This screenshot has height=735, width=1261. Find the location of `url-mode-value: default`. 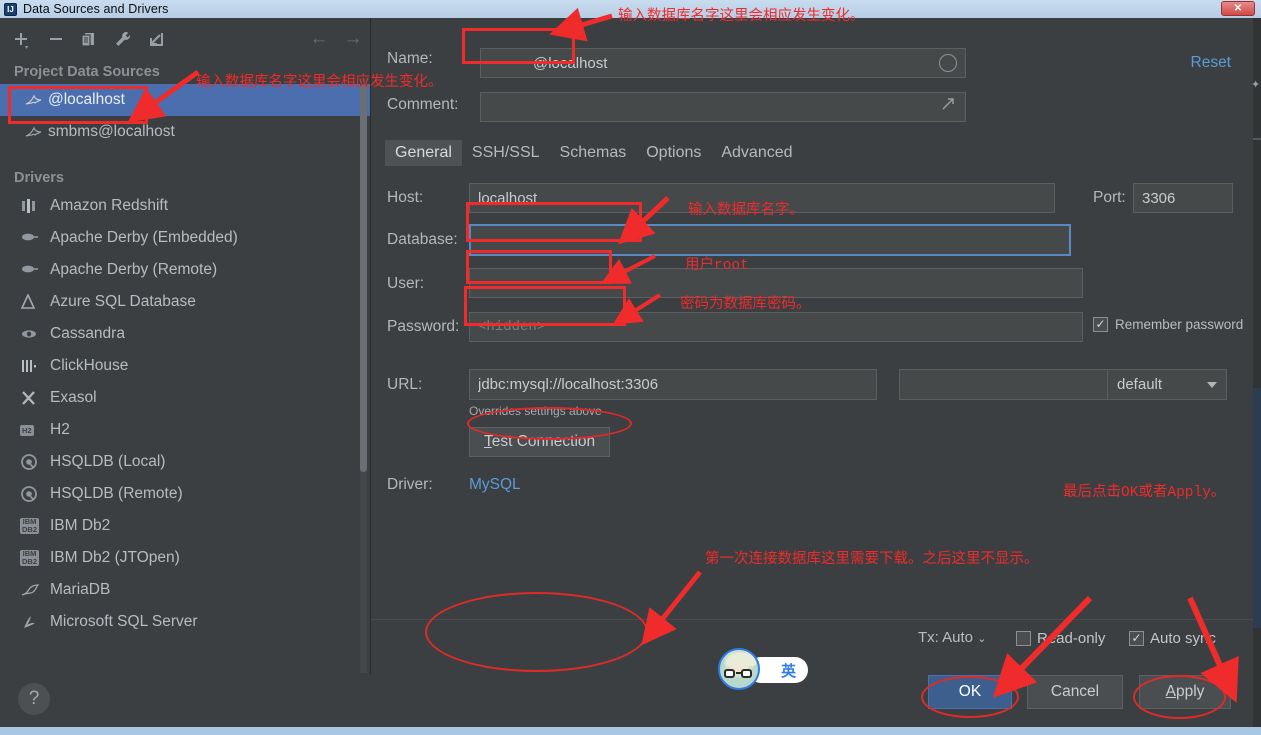

url-mode-value: default is located at coordinates (1140, 384).